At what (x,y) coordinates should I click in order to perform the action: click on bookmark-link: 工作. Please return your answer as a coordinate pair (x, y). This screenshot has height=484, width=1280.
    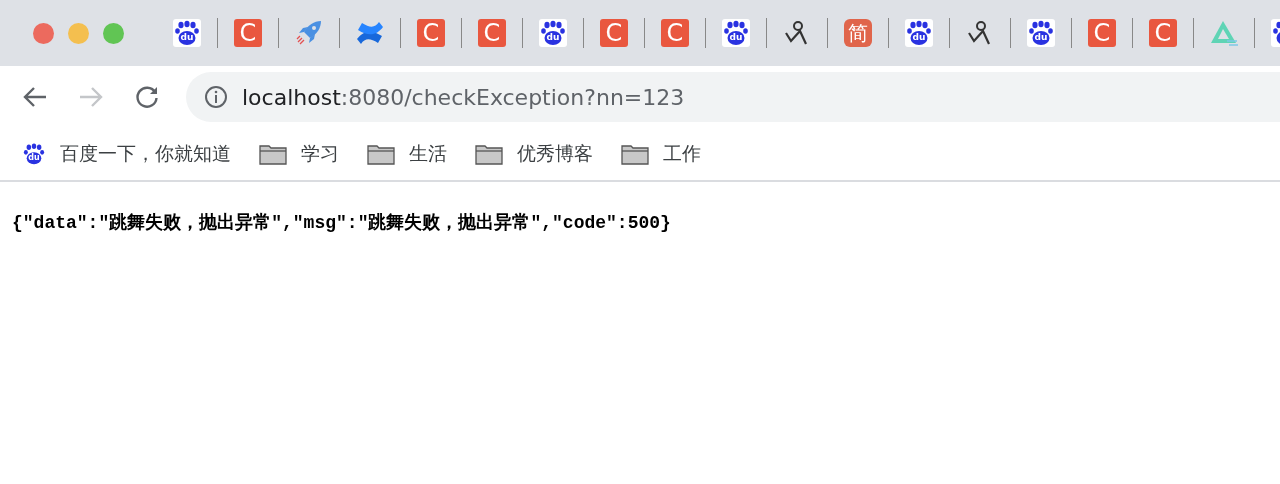
    Looking at the image, I should click on (682, 154).